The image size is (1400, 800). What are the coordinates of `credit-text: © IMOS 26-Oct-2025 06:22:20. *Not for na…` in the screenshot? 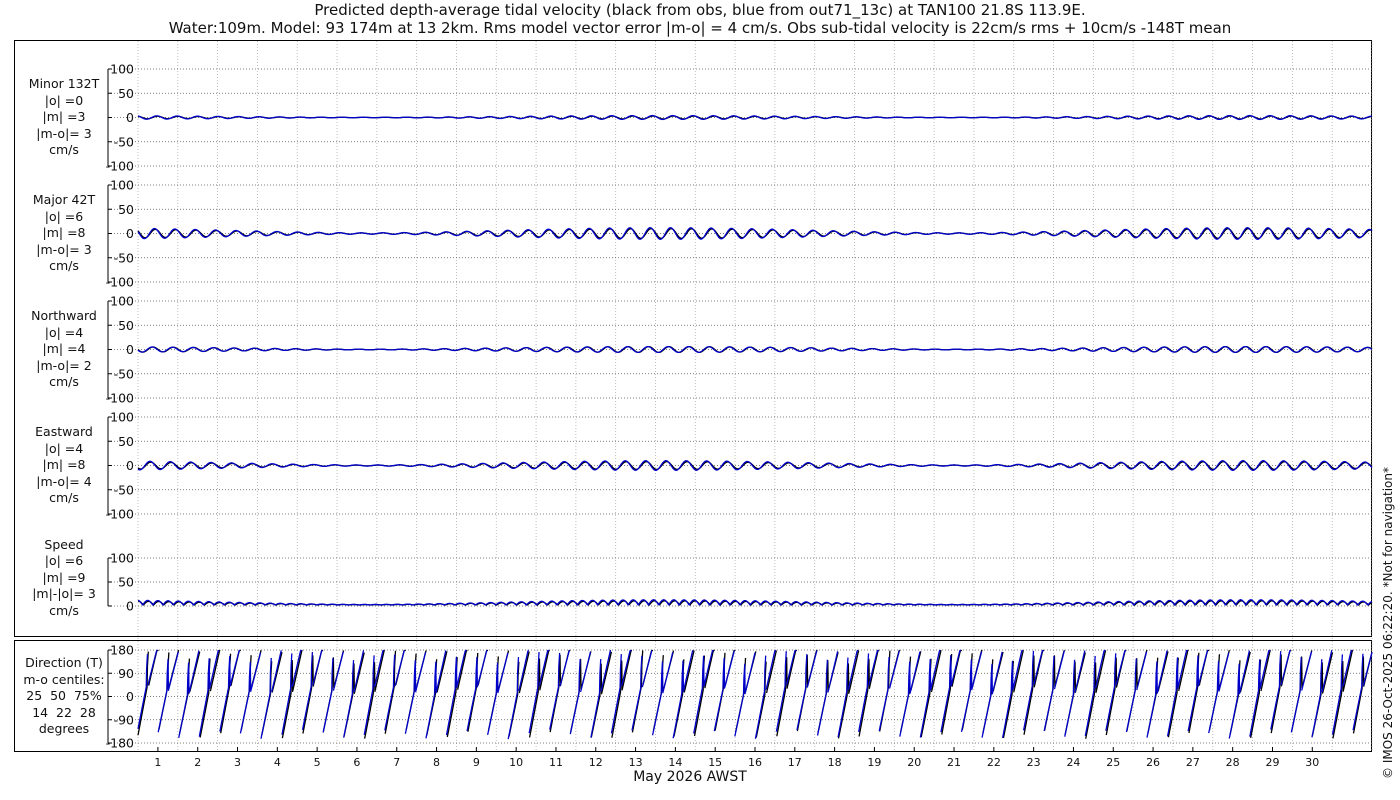 It's located at (1388, 623).